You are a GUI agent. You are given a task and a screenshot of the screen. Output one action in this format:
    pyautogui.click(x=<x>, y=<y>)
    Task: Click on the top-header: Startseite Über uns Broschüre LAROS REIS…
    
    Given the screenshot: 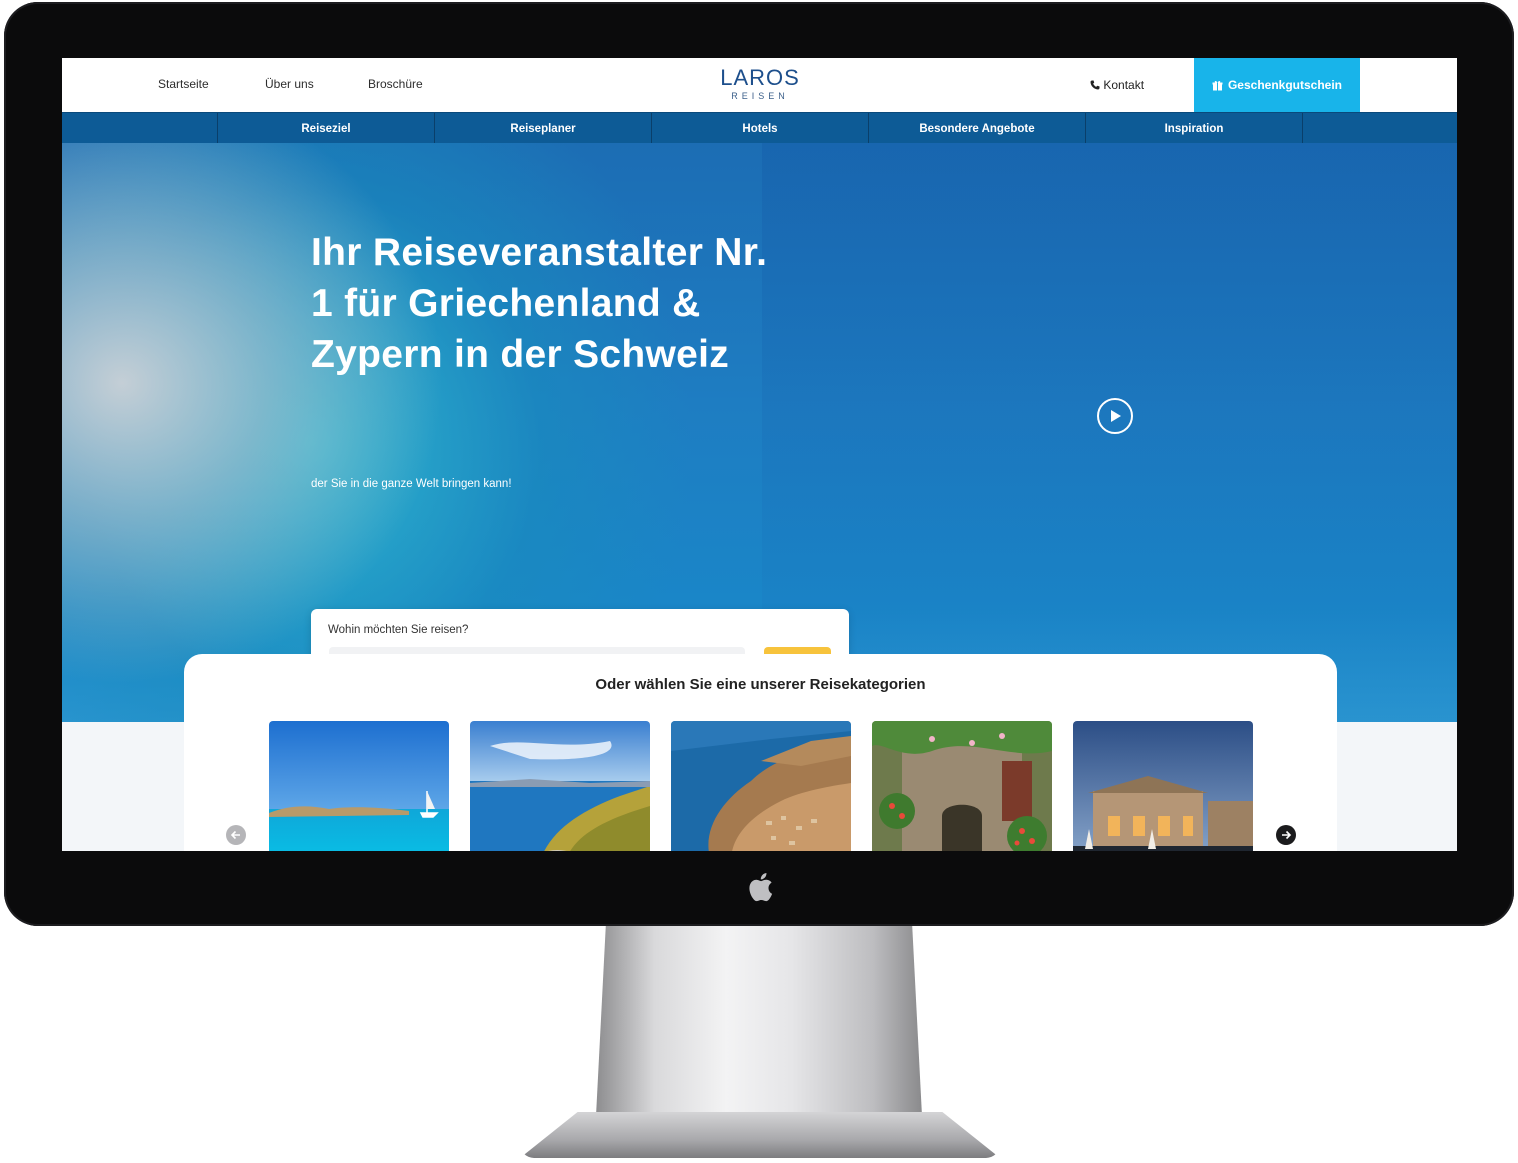 What is the action you would take?
    pyautogui.click(x=759, y=85)
    